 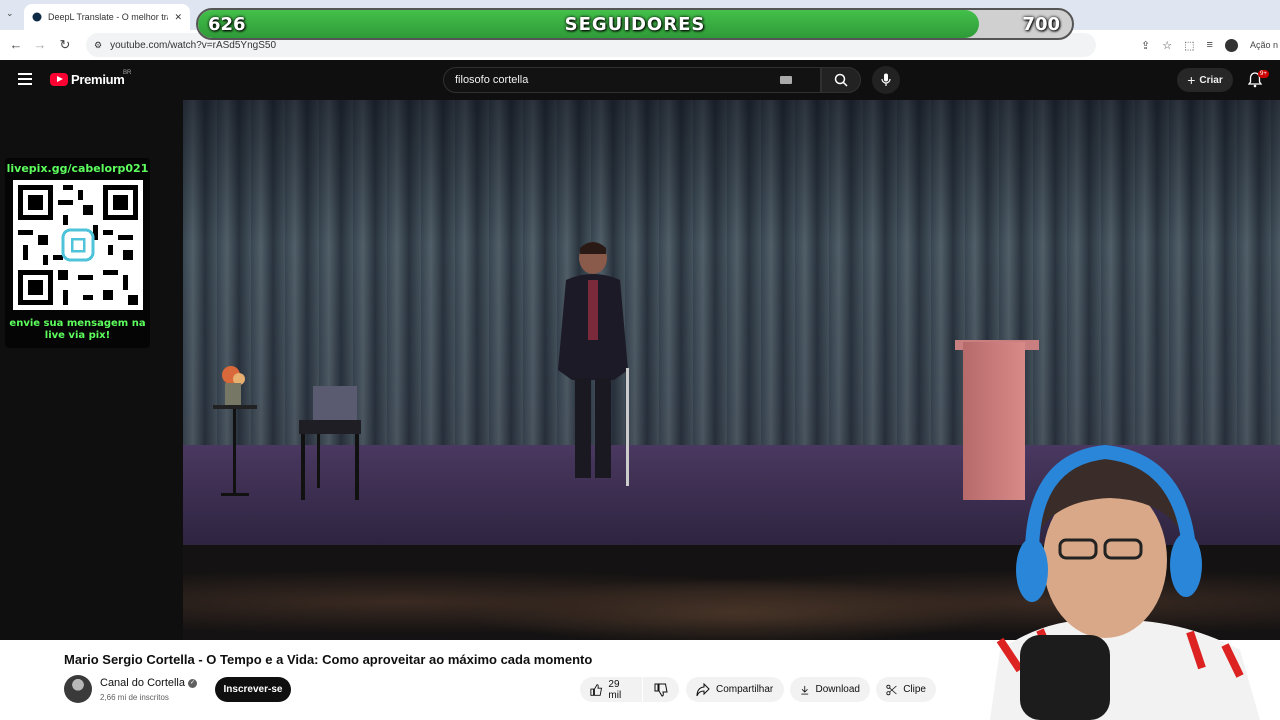 What do you see at coordinates (37, 17) in the screenshot?
I see `deepl-favicon-icon` at bounding box center [37, 17].